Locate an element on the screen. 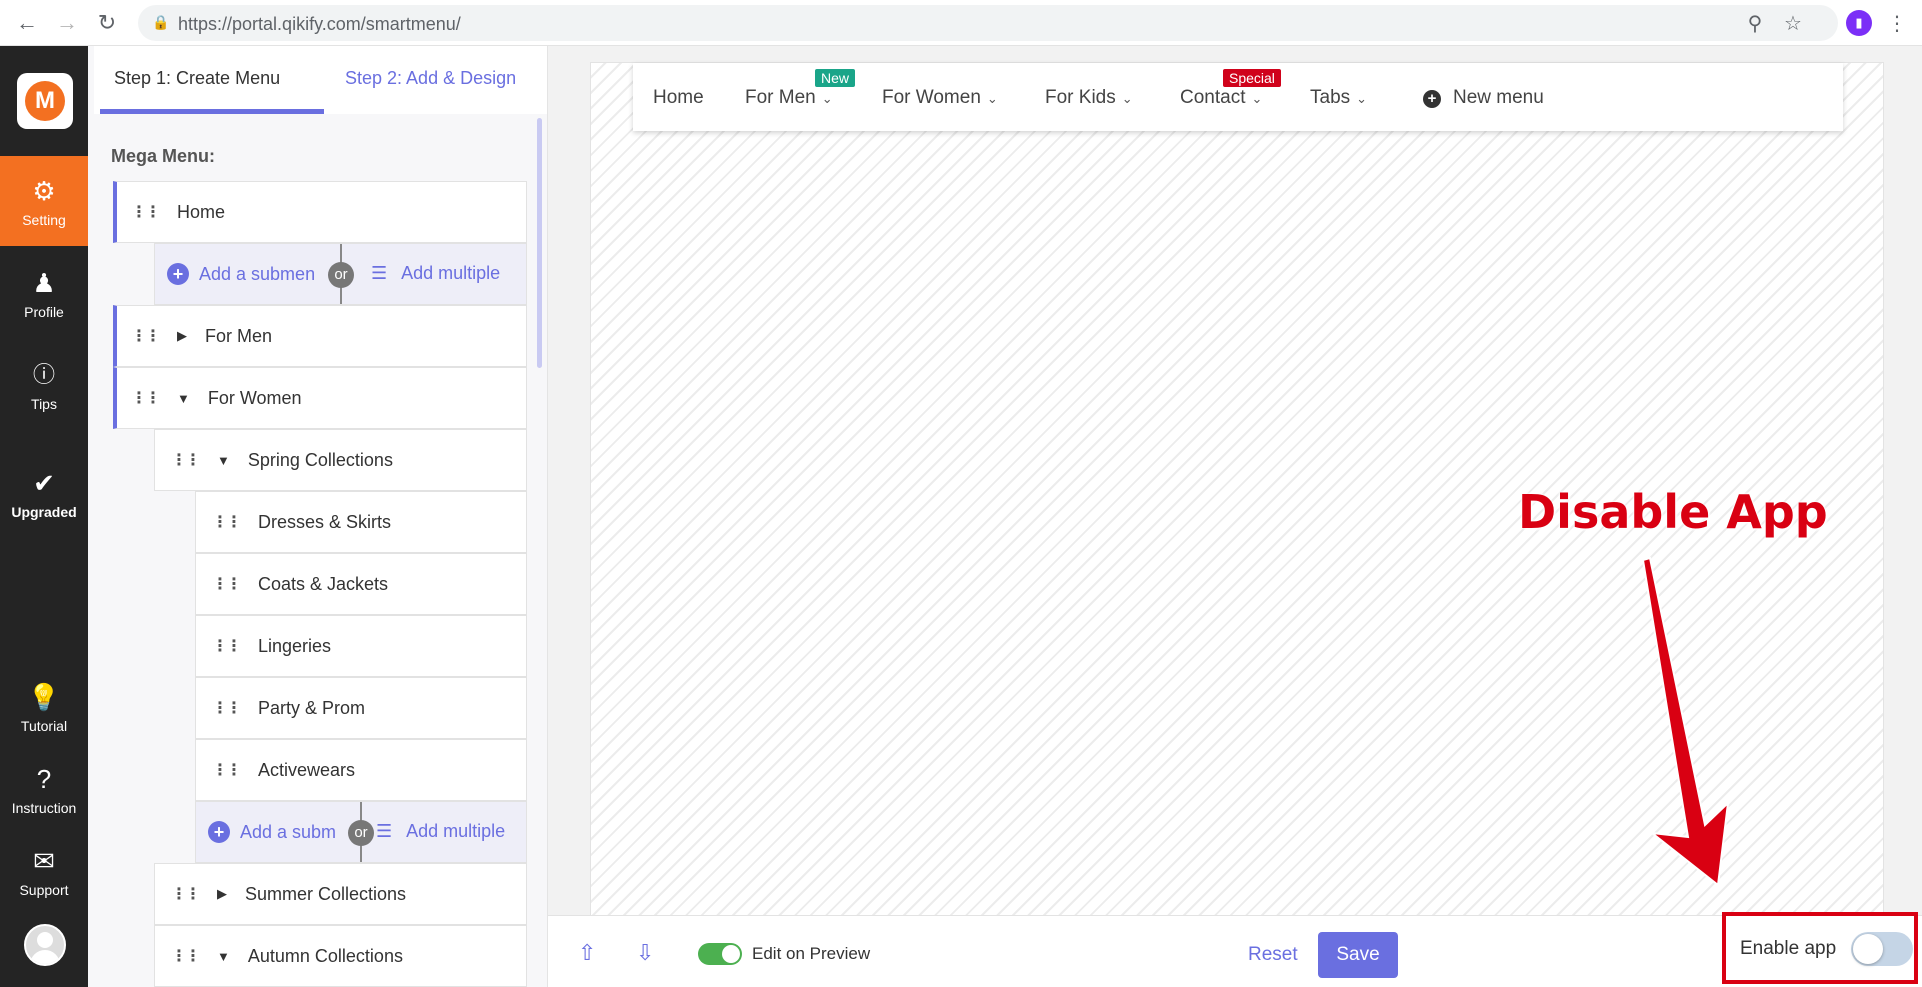  question-icon: ? is located at coordinates (44, 779).